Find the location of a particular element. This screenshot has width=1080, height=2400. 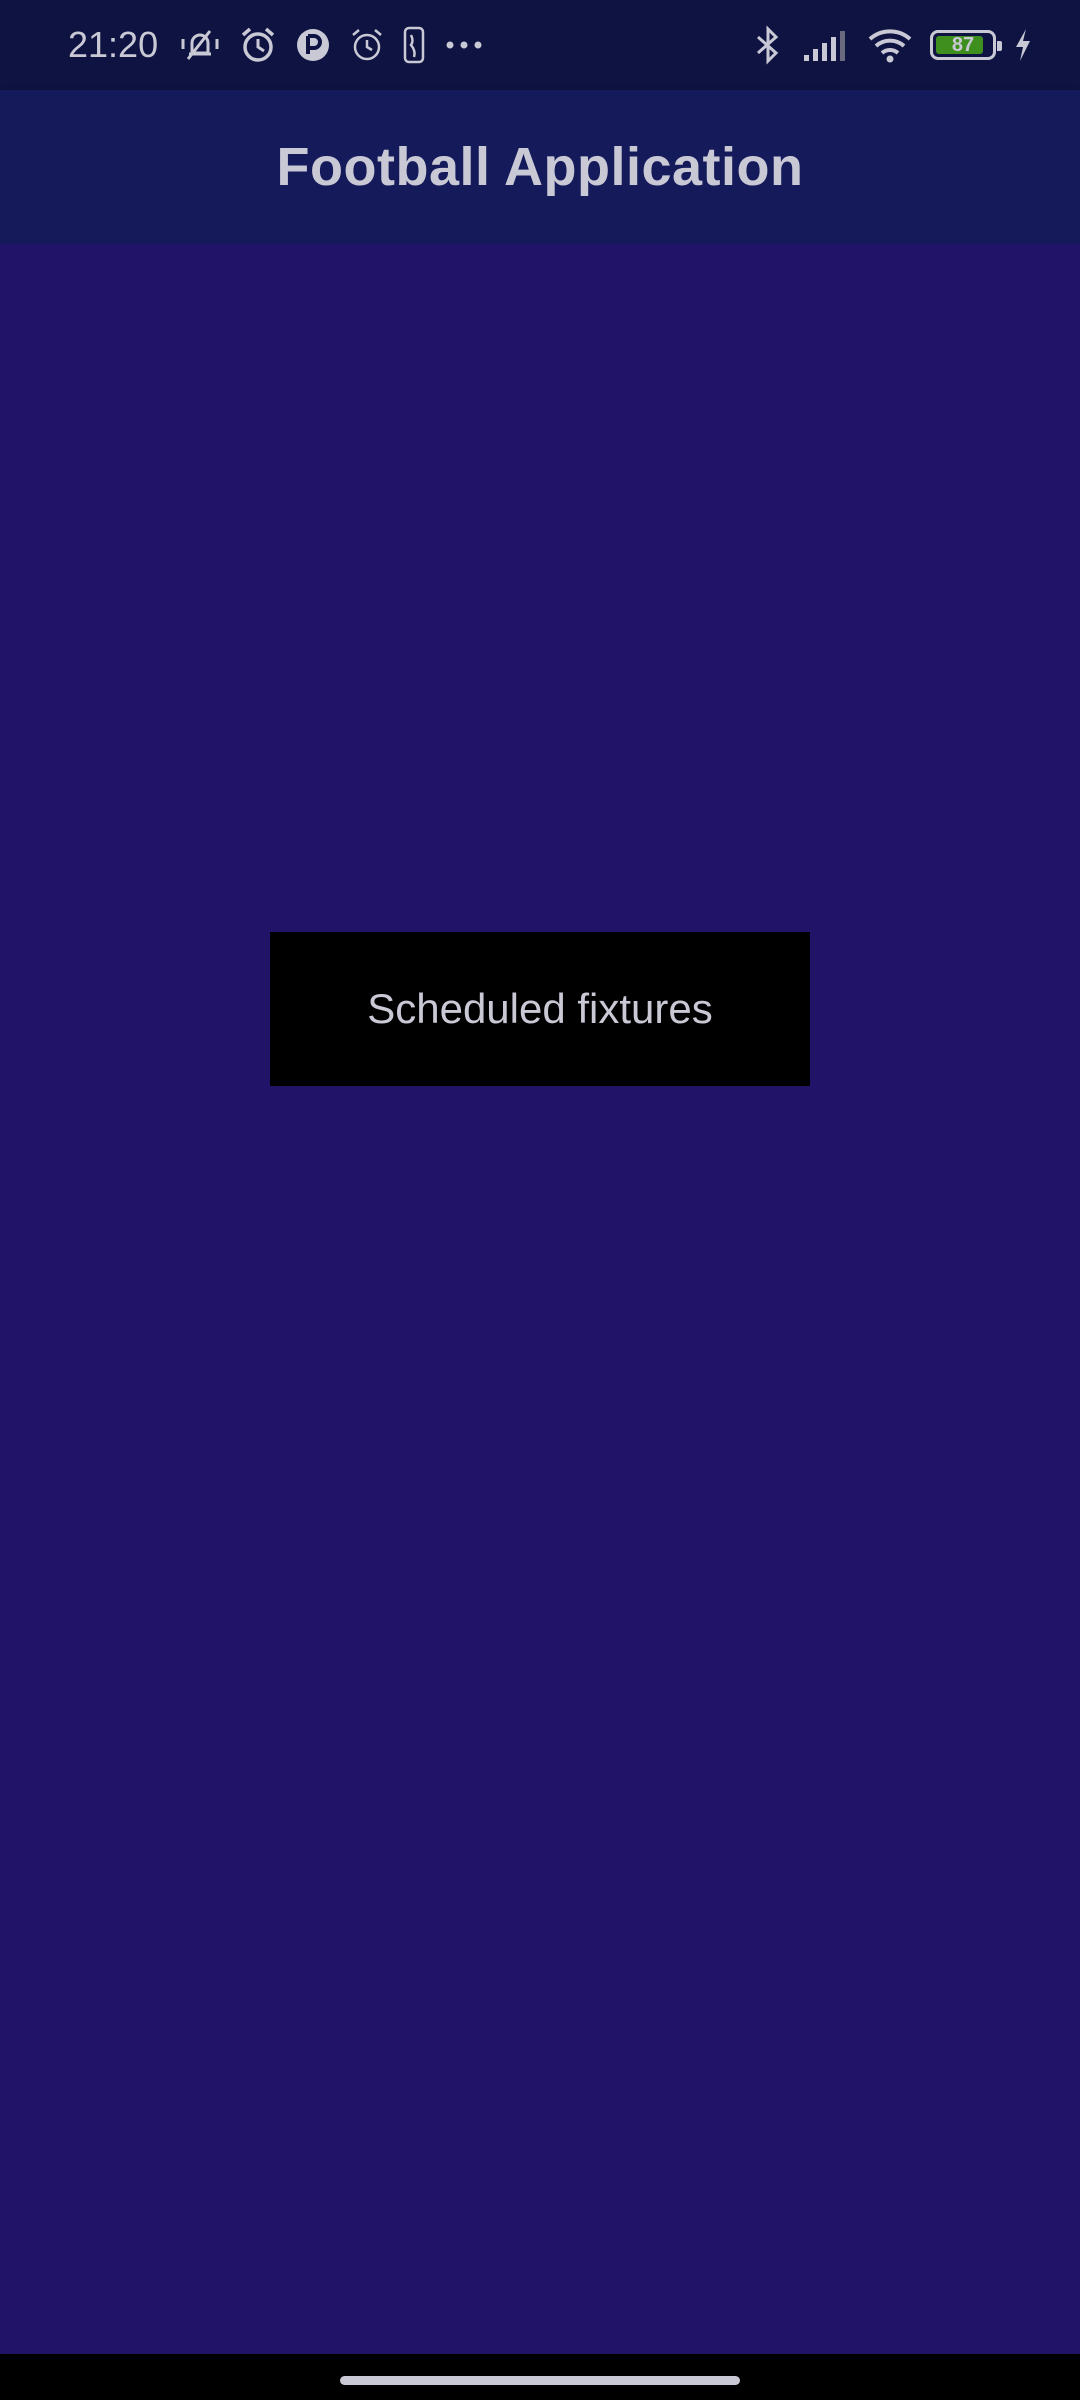

vibrate-mute-icon is located at coordinates (200, 45).